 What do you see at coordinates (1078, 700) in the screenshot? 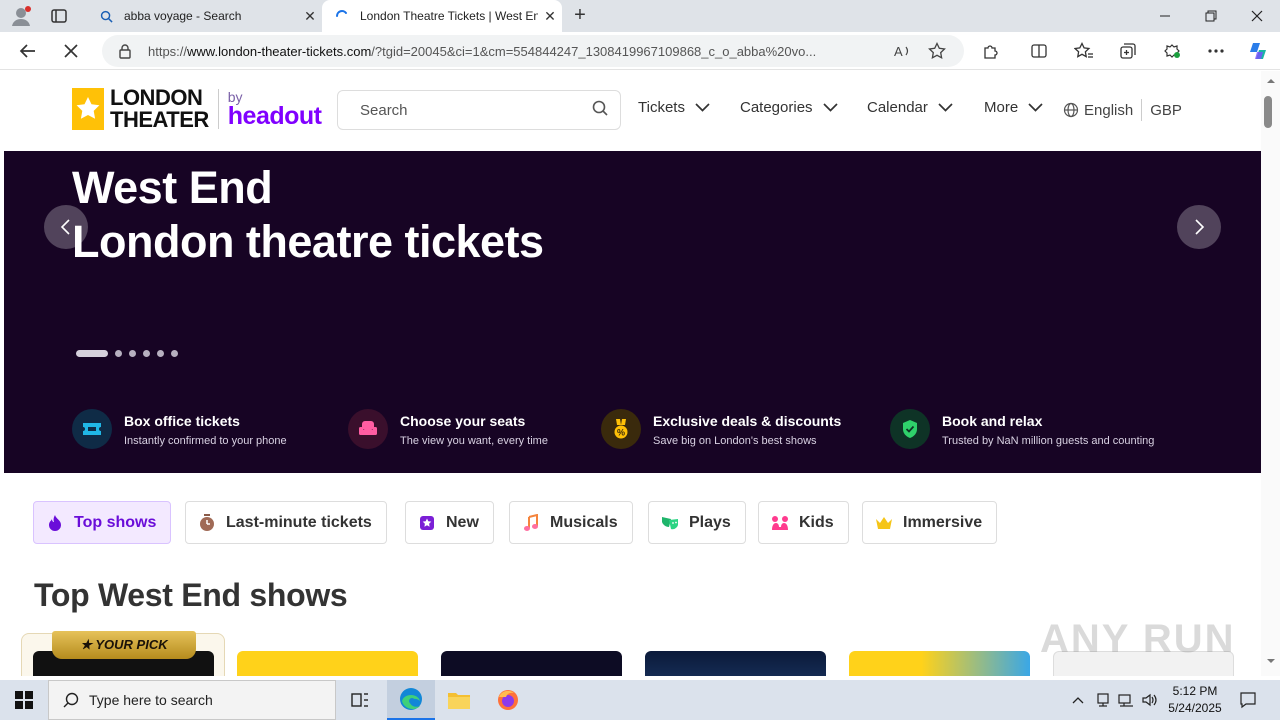
I see `tray-chevron-up-icon` at bounding box center [1078, 700].